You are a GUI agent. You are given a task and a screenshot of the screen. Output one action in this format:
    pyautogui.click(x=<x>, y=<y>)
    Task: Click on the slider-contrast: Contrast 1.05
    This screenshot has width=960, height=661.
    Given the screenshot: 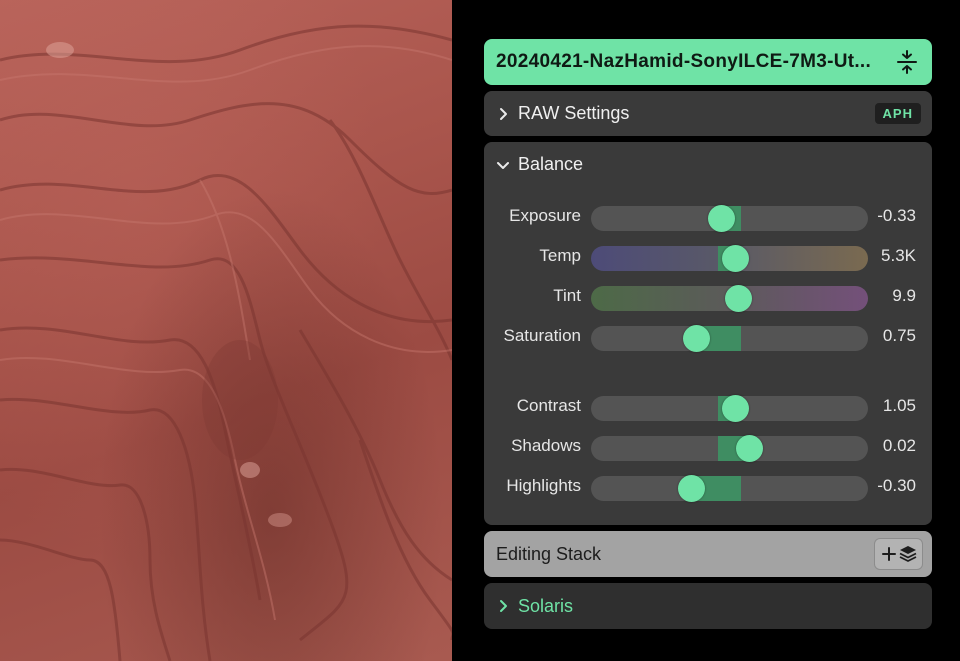 What is the action you would take?
    pyautogui.click(x=708, y=407)
    